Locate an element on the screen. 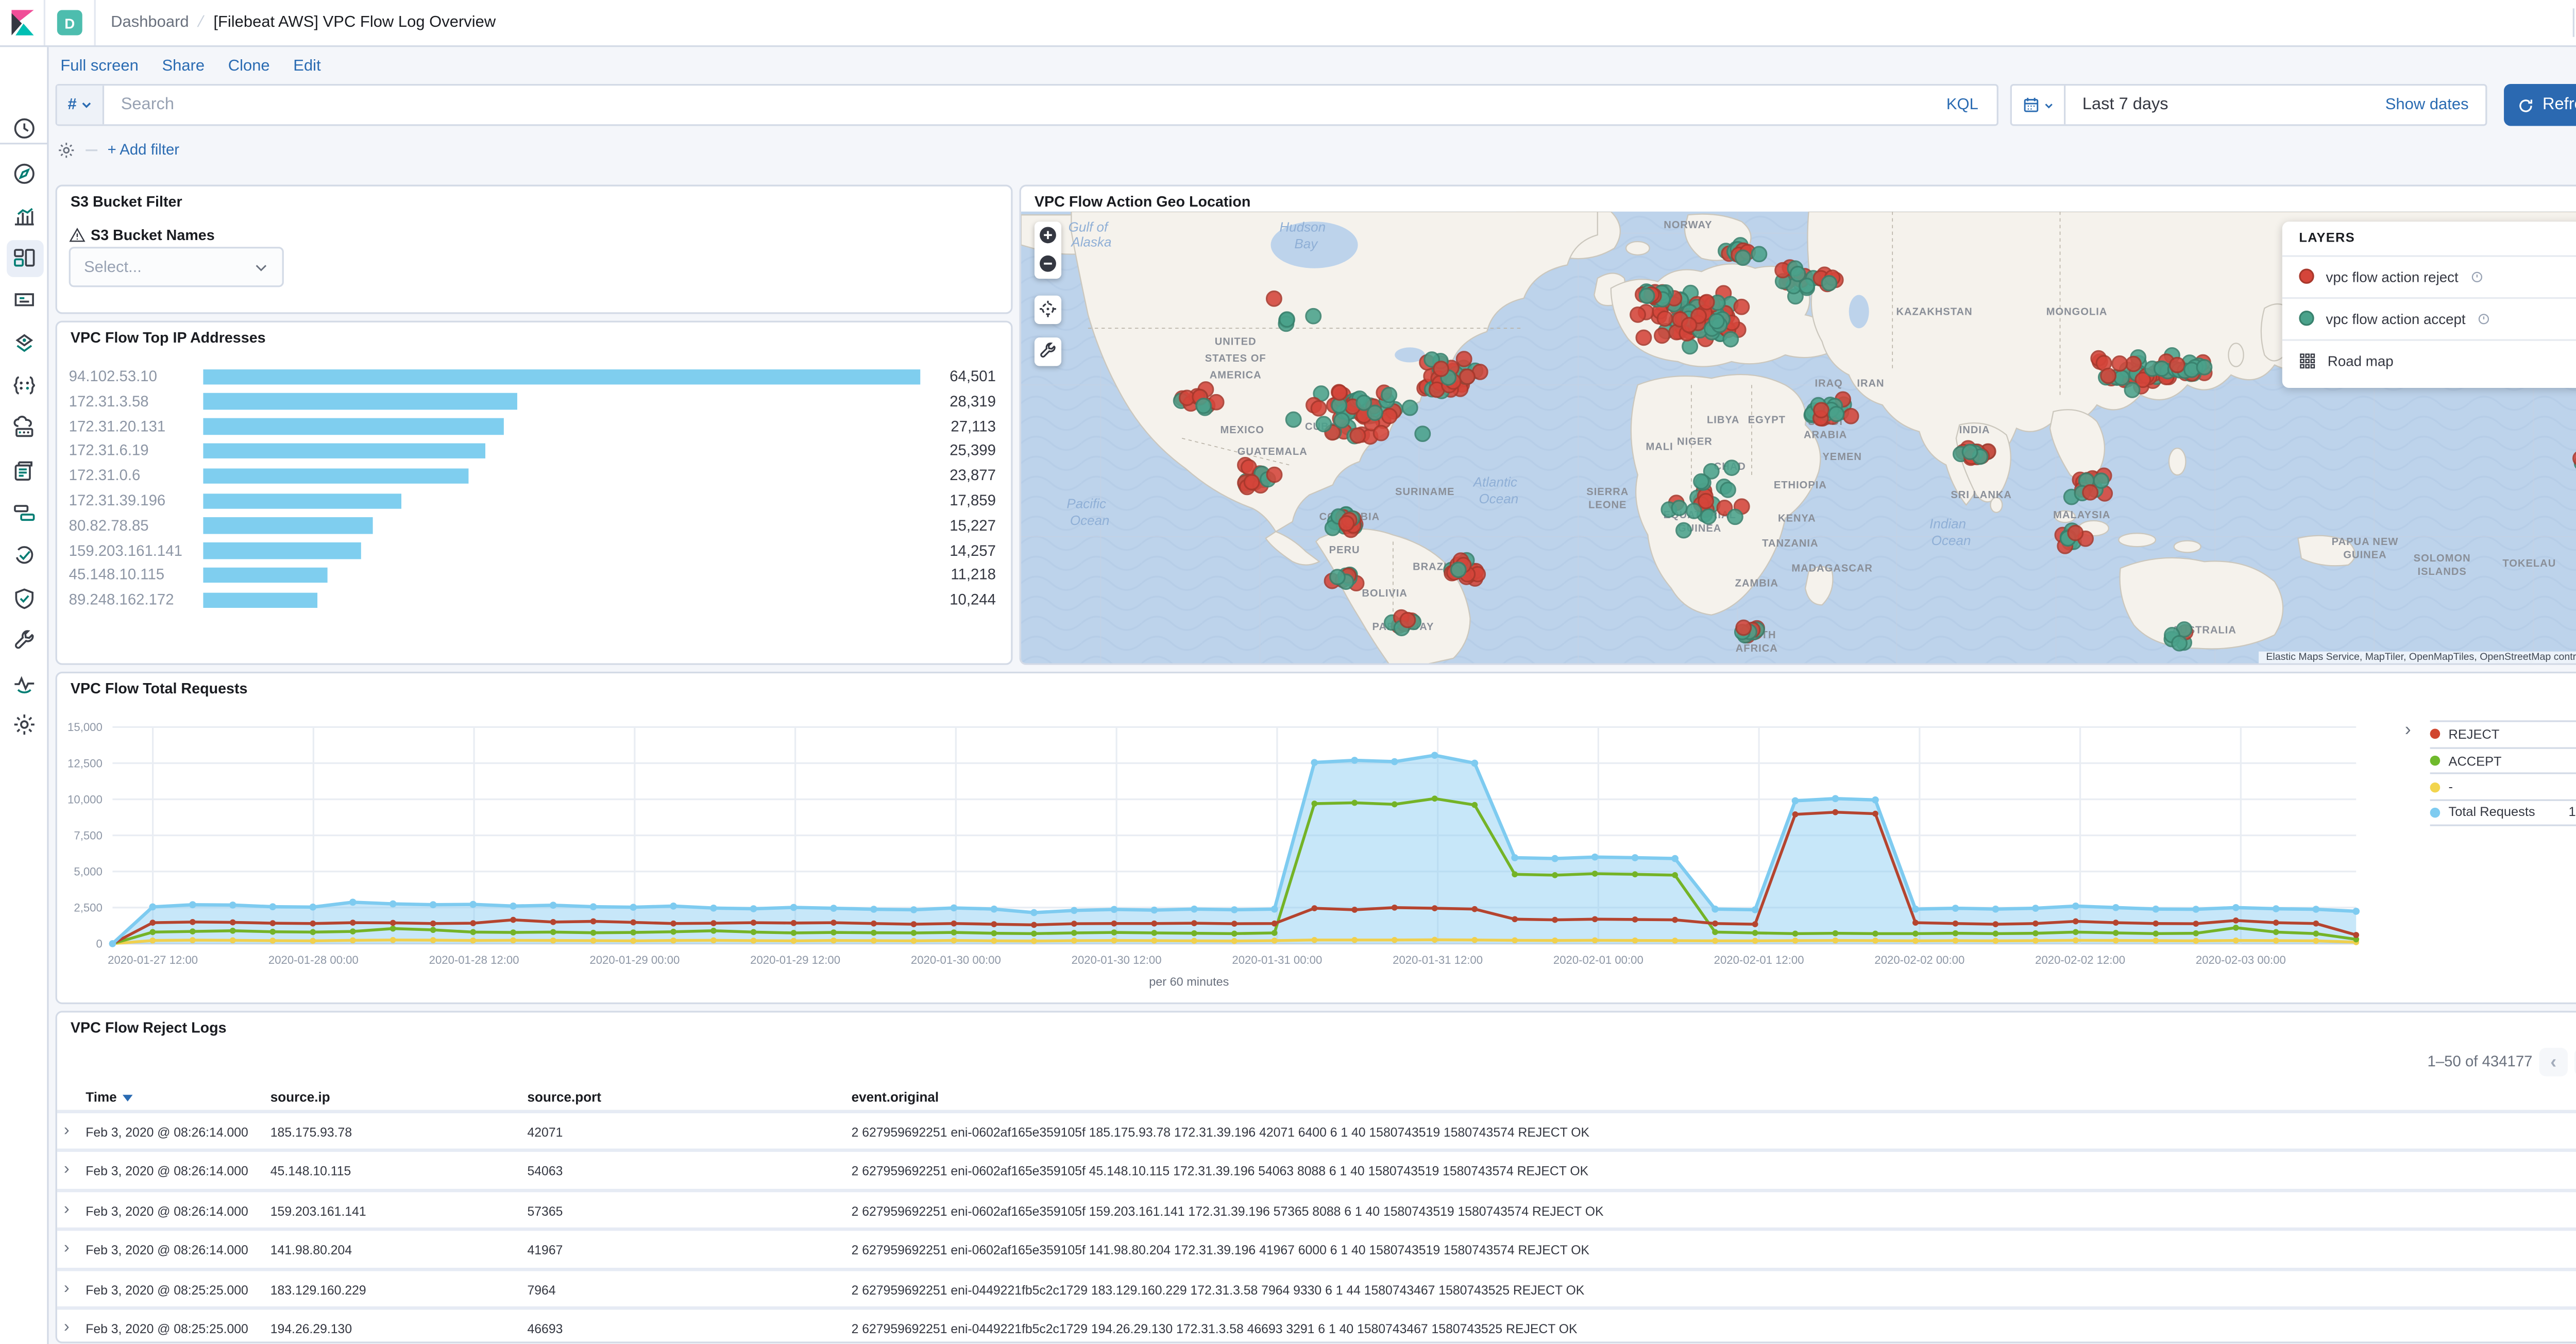  refresh-button: Refresh is located at coordinates (2540, 104).